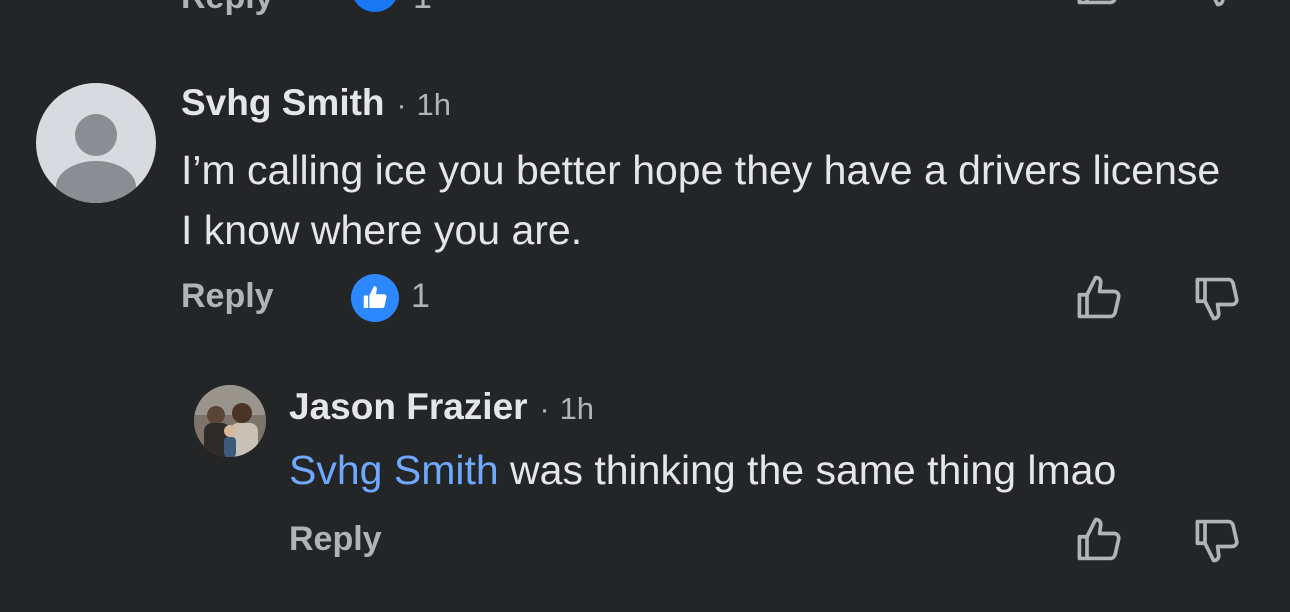  I want to click on comment-header: Svhg Smith · 1h, so click(316, 105).